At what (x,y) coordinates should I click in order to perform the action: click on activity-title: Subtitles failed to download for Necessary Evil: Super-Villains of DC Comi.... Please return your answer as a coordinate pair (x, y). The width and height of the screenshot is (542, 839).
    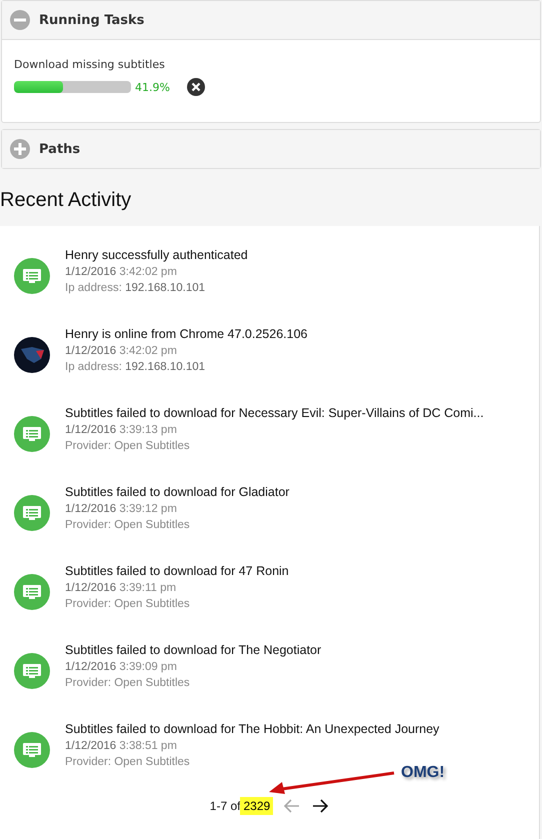
    Looking at the image, I should click on (274, 413).